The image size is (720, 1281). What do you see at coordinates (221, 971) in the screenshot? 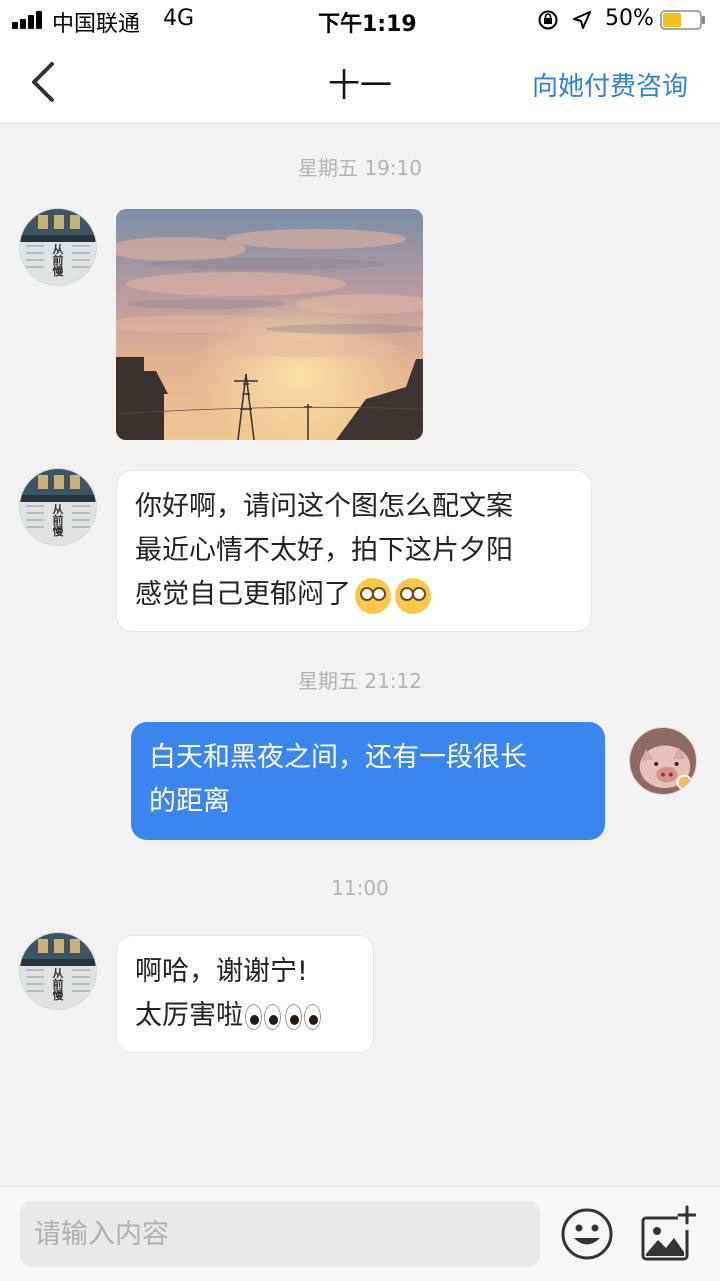
I see `message-line: 啊哈，谢谢宁!` at bounding box center [221, 971].